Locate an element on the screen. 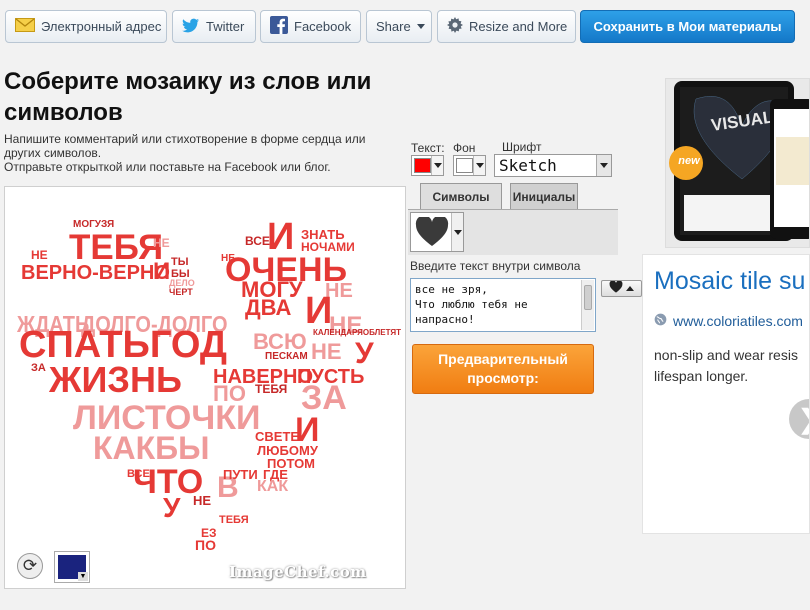 This screenshot has width=810, height=610. email-button-label: Электронный адрес is located at coordinates (101, 26).